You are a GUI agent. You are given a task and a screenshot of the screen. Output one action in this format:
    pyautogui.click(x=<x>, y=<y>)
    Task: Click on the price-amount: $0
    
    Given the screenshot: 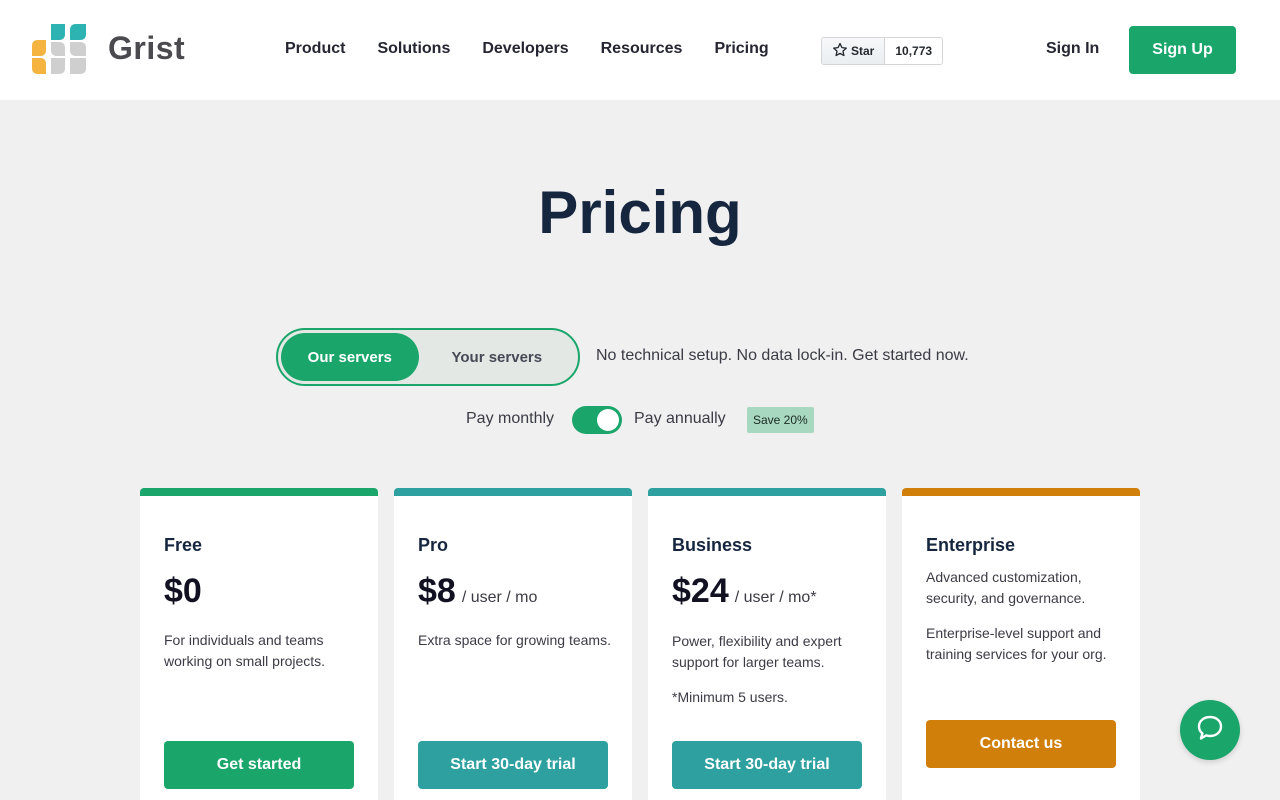 What is the action you would take?
    pyautogui.click(x=183, y=591)
    